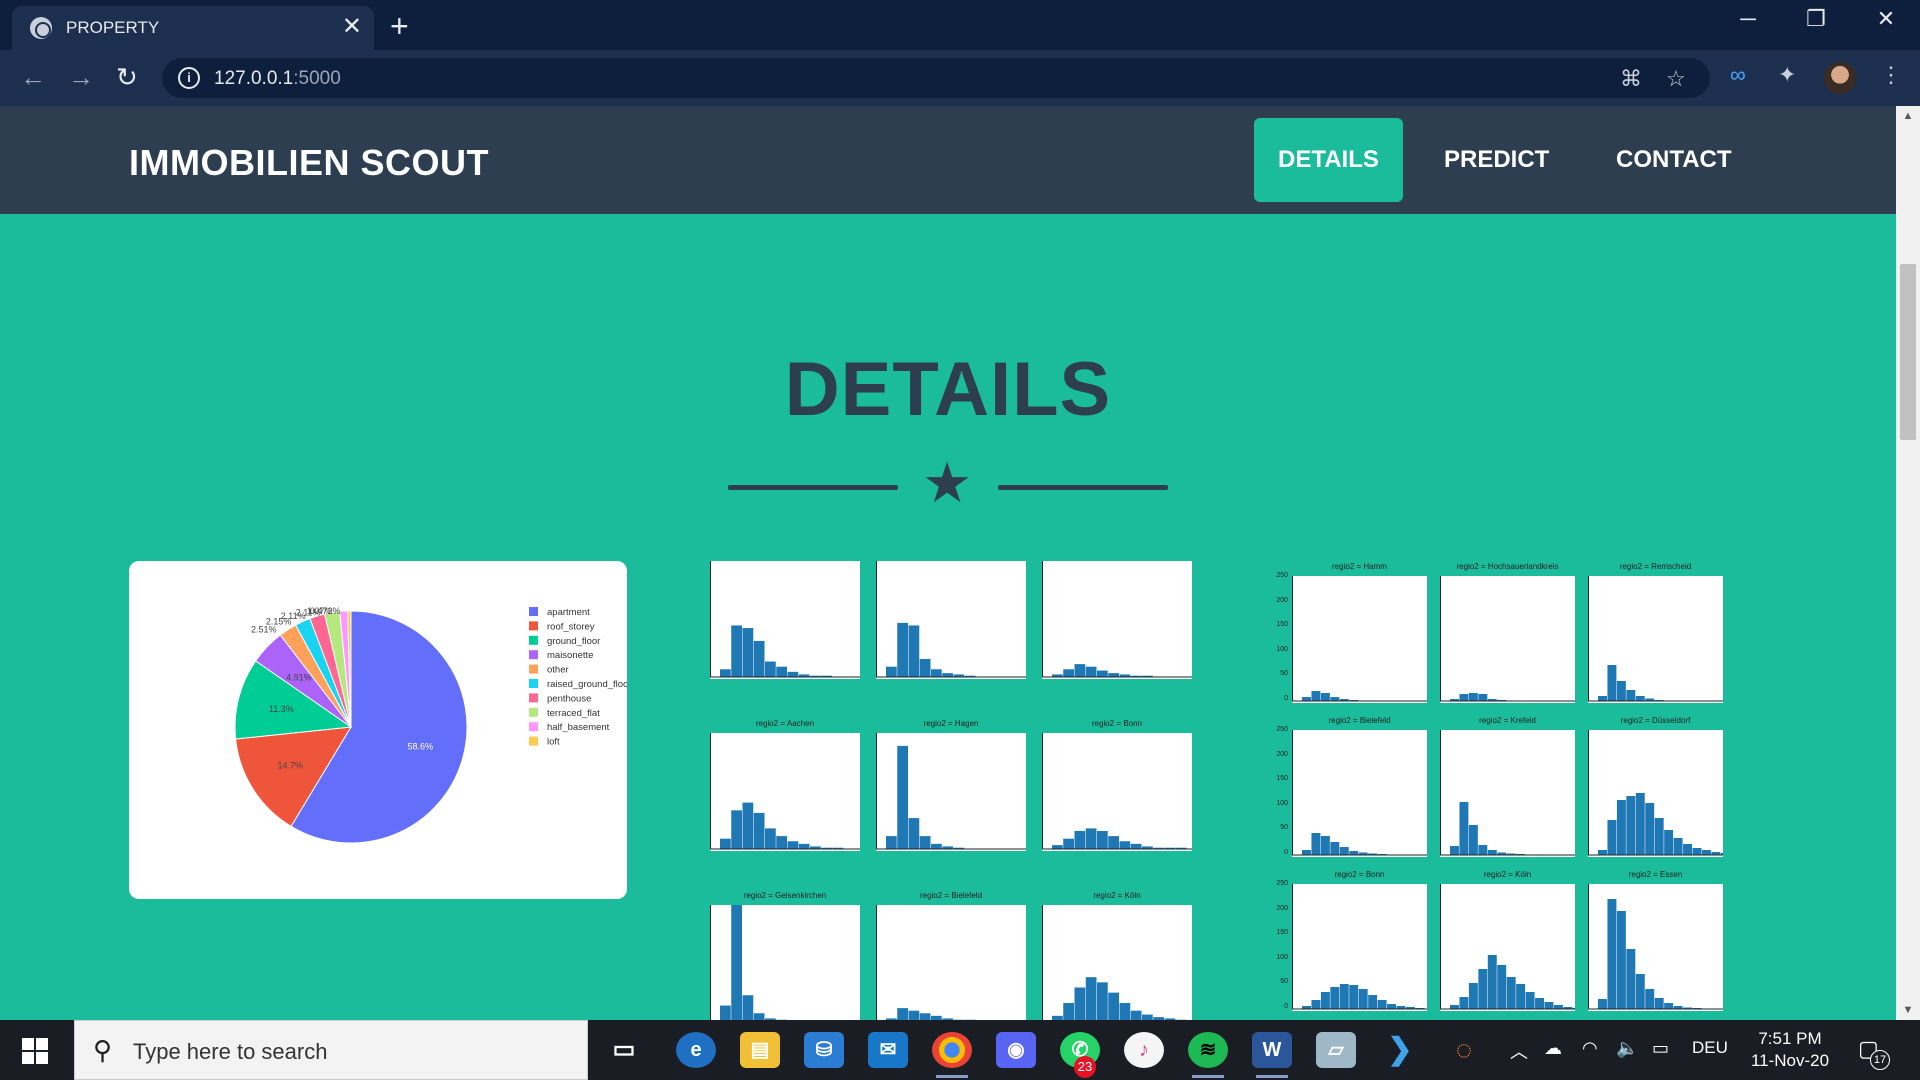 The image size is (1920, 1080). Describe the element at coordinates (571, 626) in the screenshot. I see `legend-item-roof_storey: roof_storey` at that location.